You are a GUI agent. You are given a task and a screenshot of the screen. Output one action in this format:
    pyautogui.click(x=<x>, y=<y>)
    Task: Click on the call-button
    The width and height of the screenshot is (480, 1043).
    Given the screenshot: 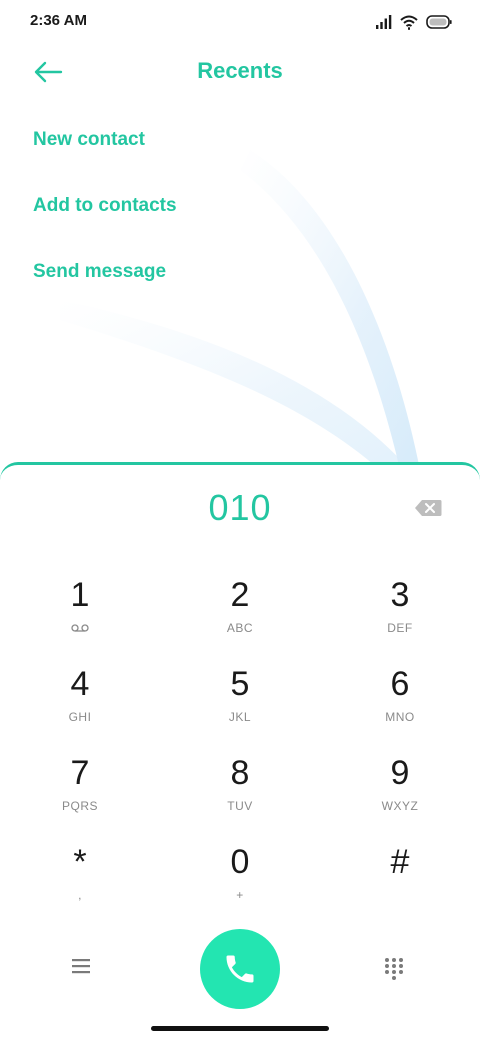 What is the action you would take?
    pyautogui.click(x=240, y=969)
    